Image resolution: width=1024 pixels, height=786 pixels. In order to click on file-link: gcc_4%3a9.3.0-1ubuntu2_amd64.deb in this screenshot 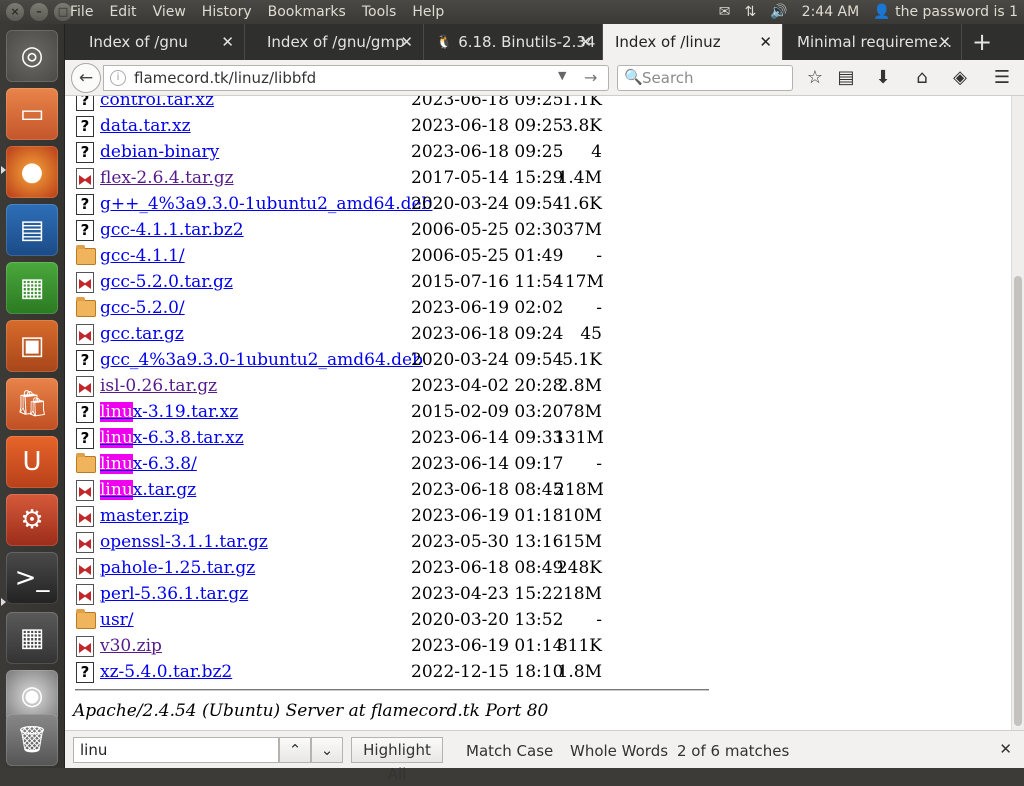, I will do `click(261, 360)`.